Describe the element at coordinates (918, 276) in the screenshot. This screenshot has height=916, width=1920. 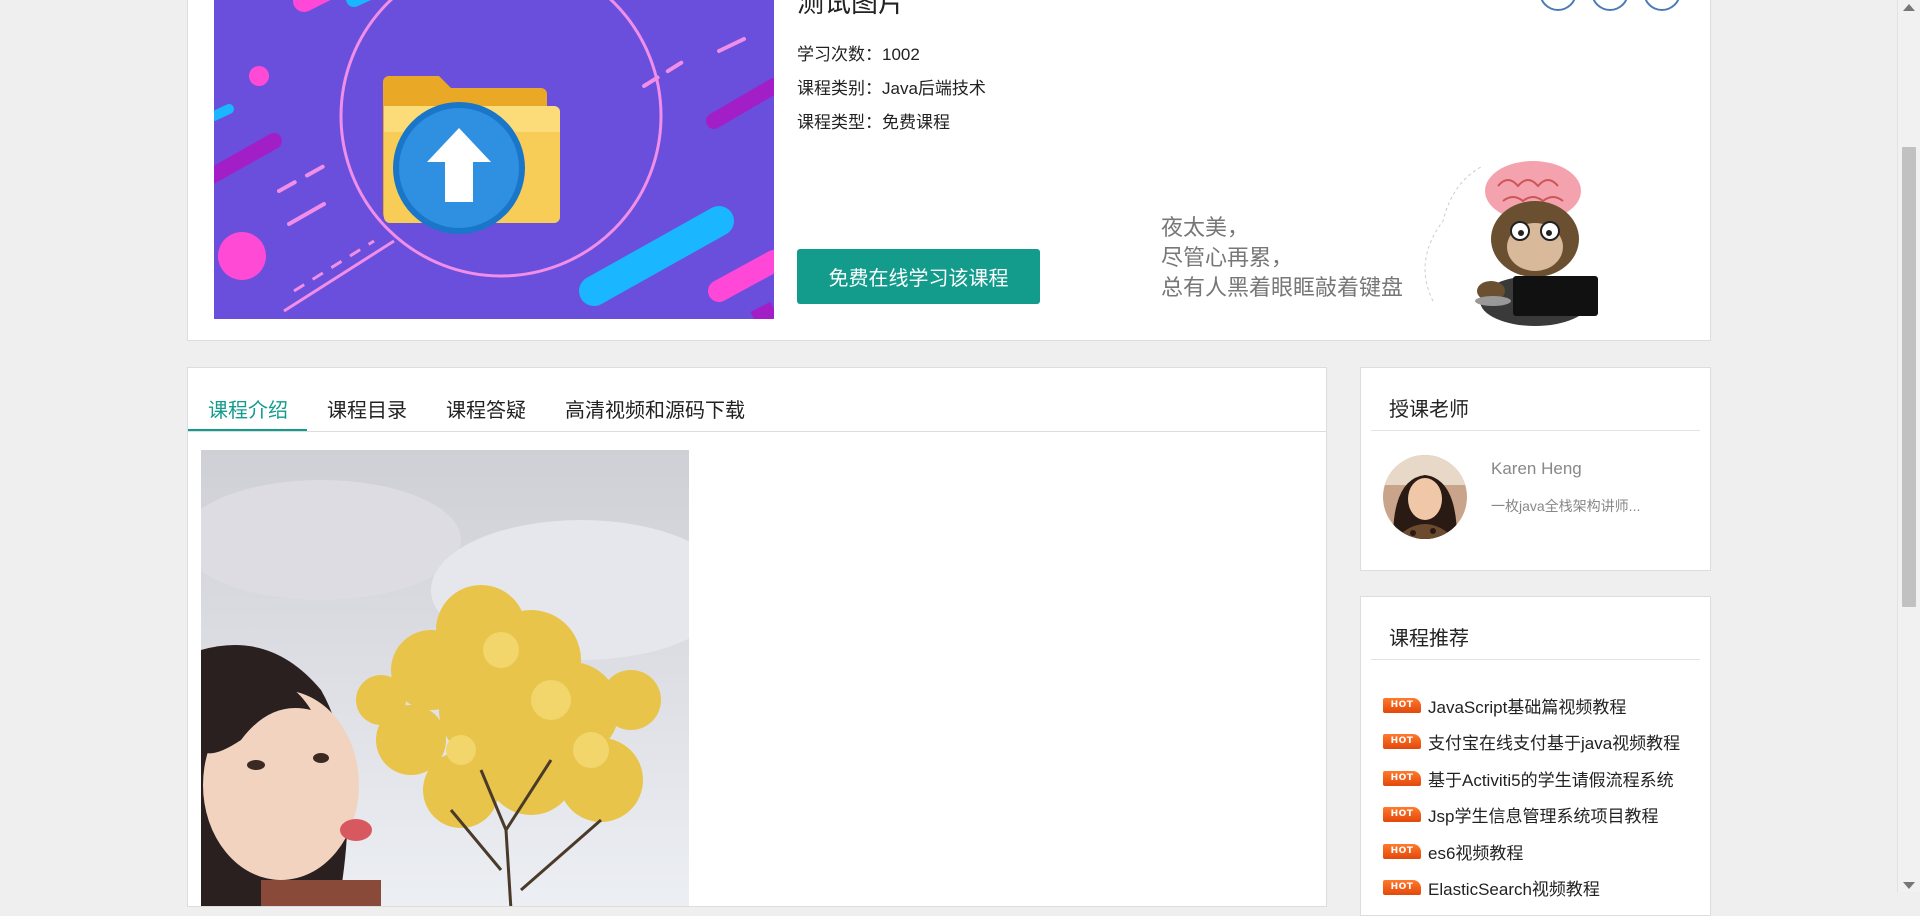
I see `start-learning-button: 免费在线学习该课程` at that location.